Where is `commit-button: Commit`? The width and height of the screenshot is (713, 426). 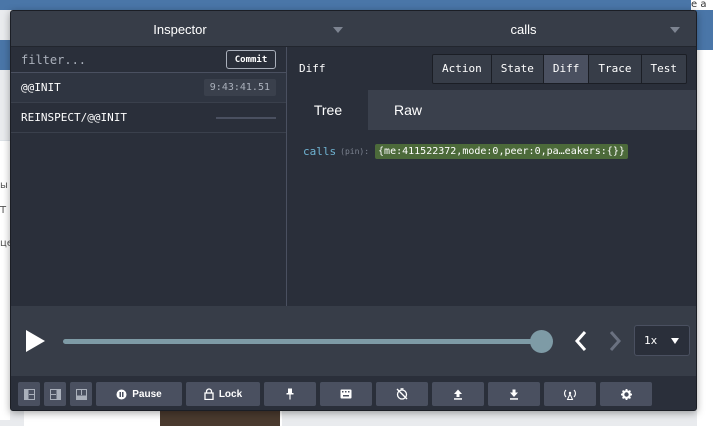 commit-button: Commit is located at coordinates (251, 59).